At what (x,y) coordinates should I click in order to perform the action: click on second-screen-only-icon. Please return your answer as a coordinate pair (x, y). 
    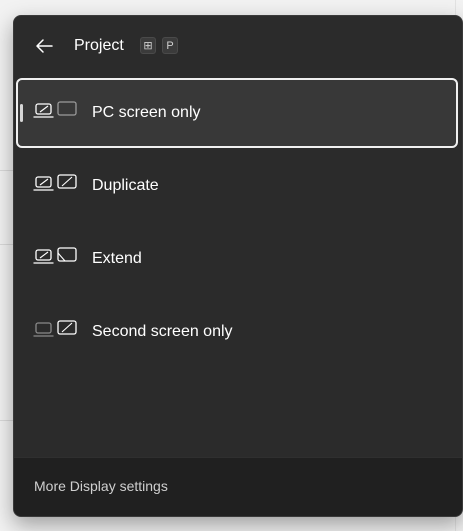
    Looking at the image, I should click on (55, 328).